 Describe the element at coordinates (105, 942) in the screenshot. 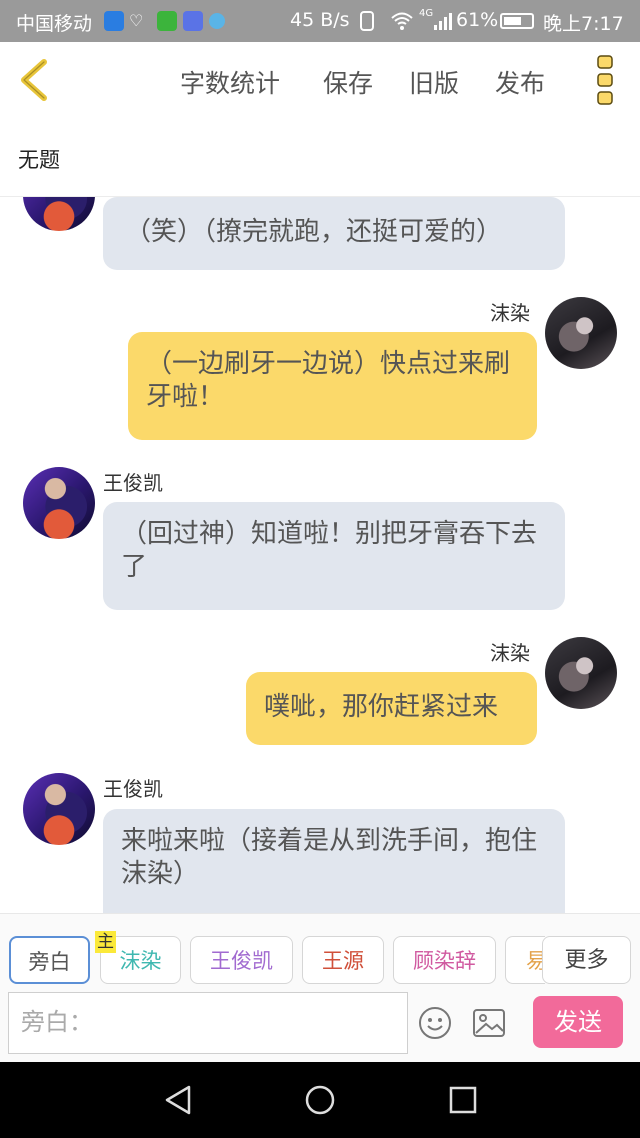

I see `main-role-badge: 主` at that location.